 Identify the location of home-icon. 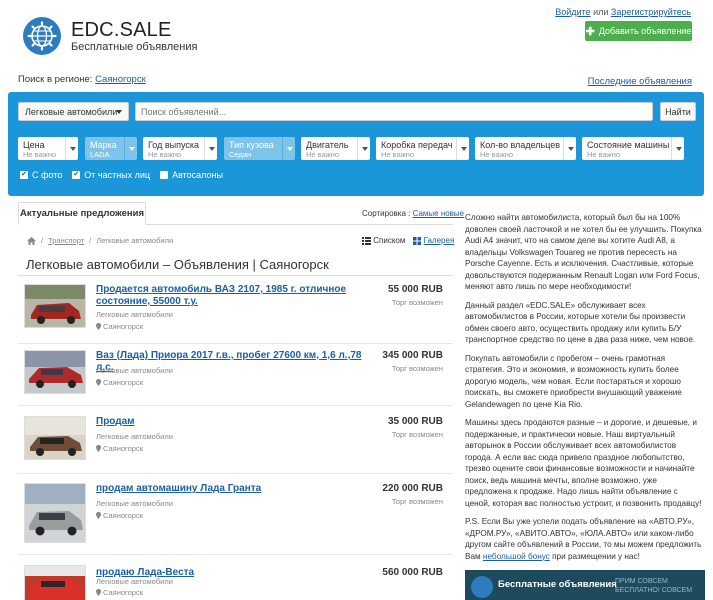
(31, 240).